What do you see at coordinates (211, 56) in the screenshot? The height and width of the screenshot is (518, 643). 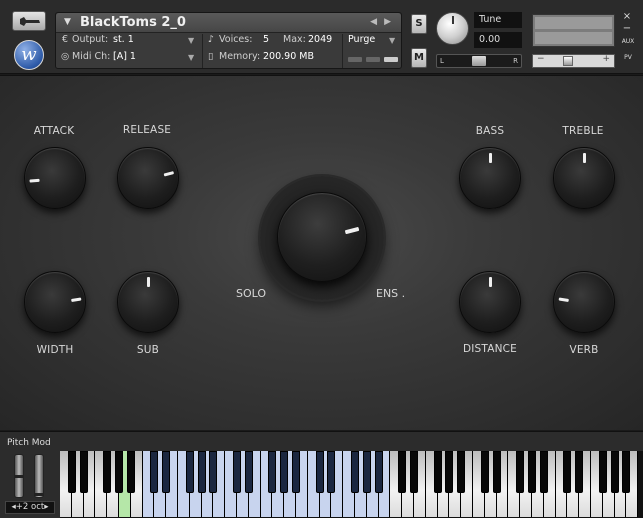 I see `memory-icon: ▯` at bounding box center [211, 56].